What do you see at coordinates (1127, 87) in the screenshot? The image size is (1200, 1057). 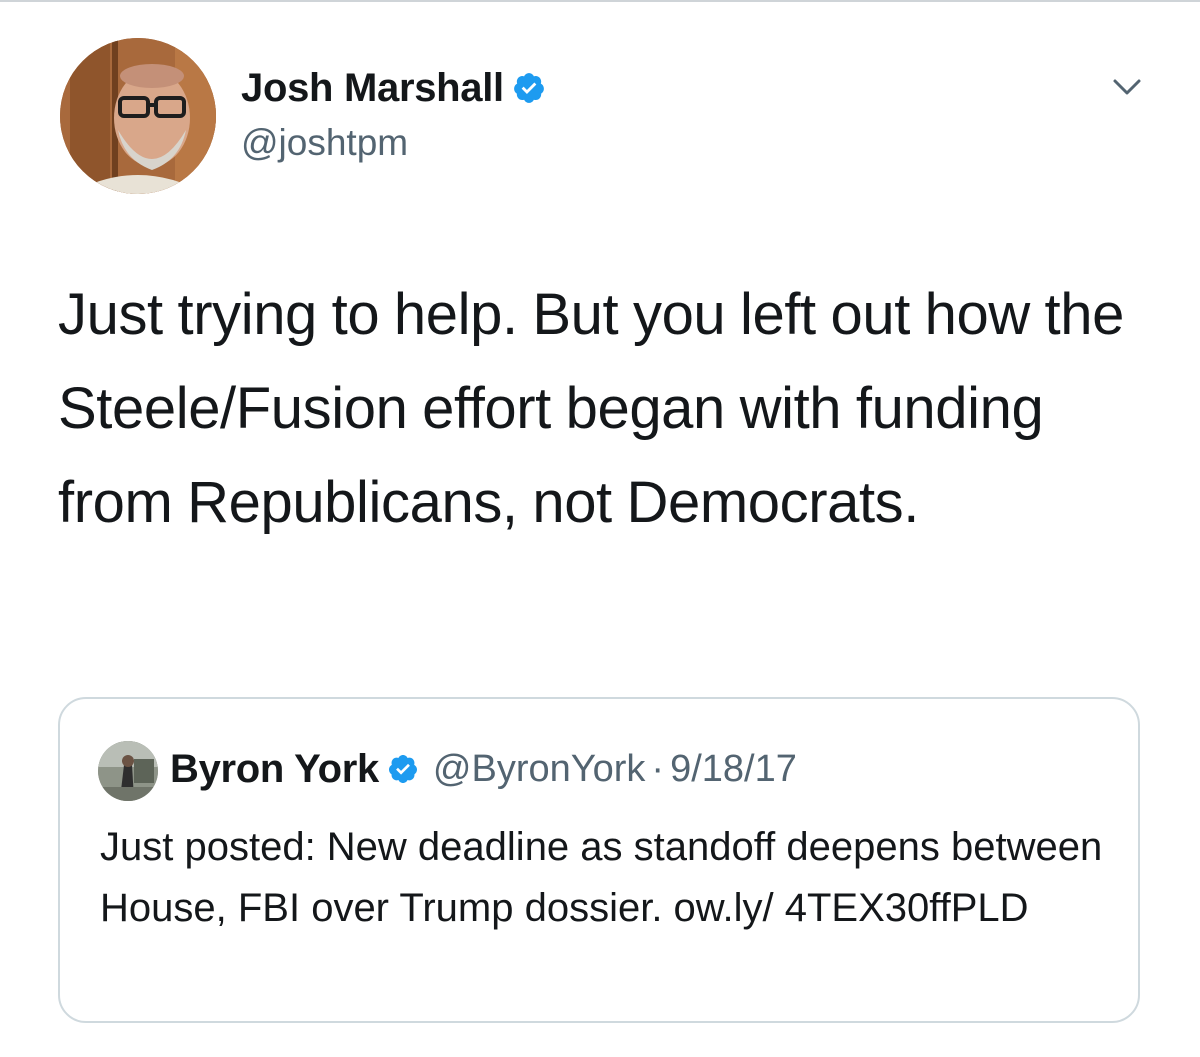 I see `chevron-down-icon` at bounding box center [1127, 87].